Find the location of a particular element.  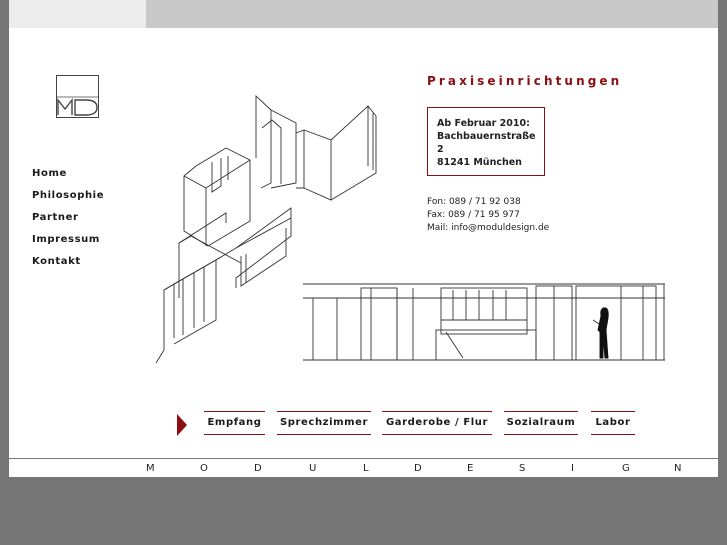

footer-letter: U is located at coordinates (313, 468).